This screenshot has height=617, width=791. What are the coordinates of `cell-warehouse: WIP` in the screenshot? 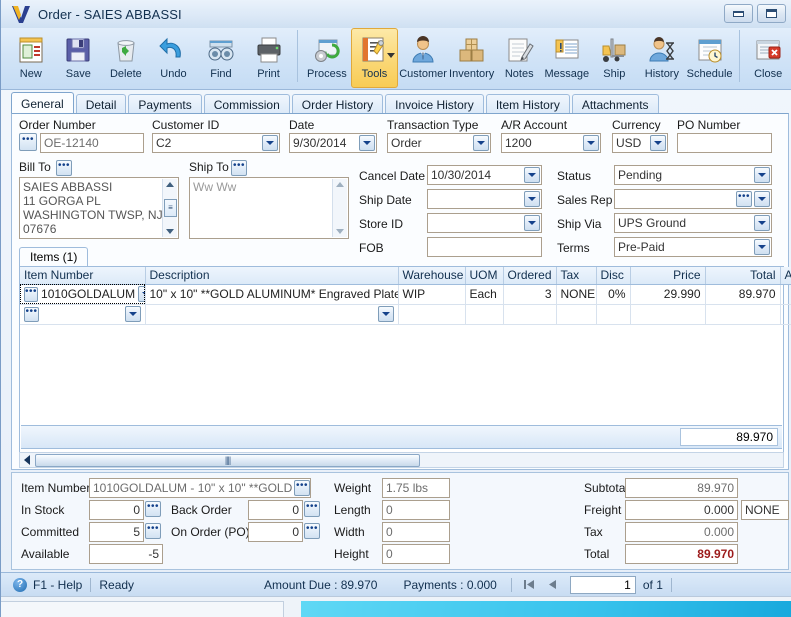 It's located at (432, 294).